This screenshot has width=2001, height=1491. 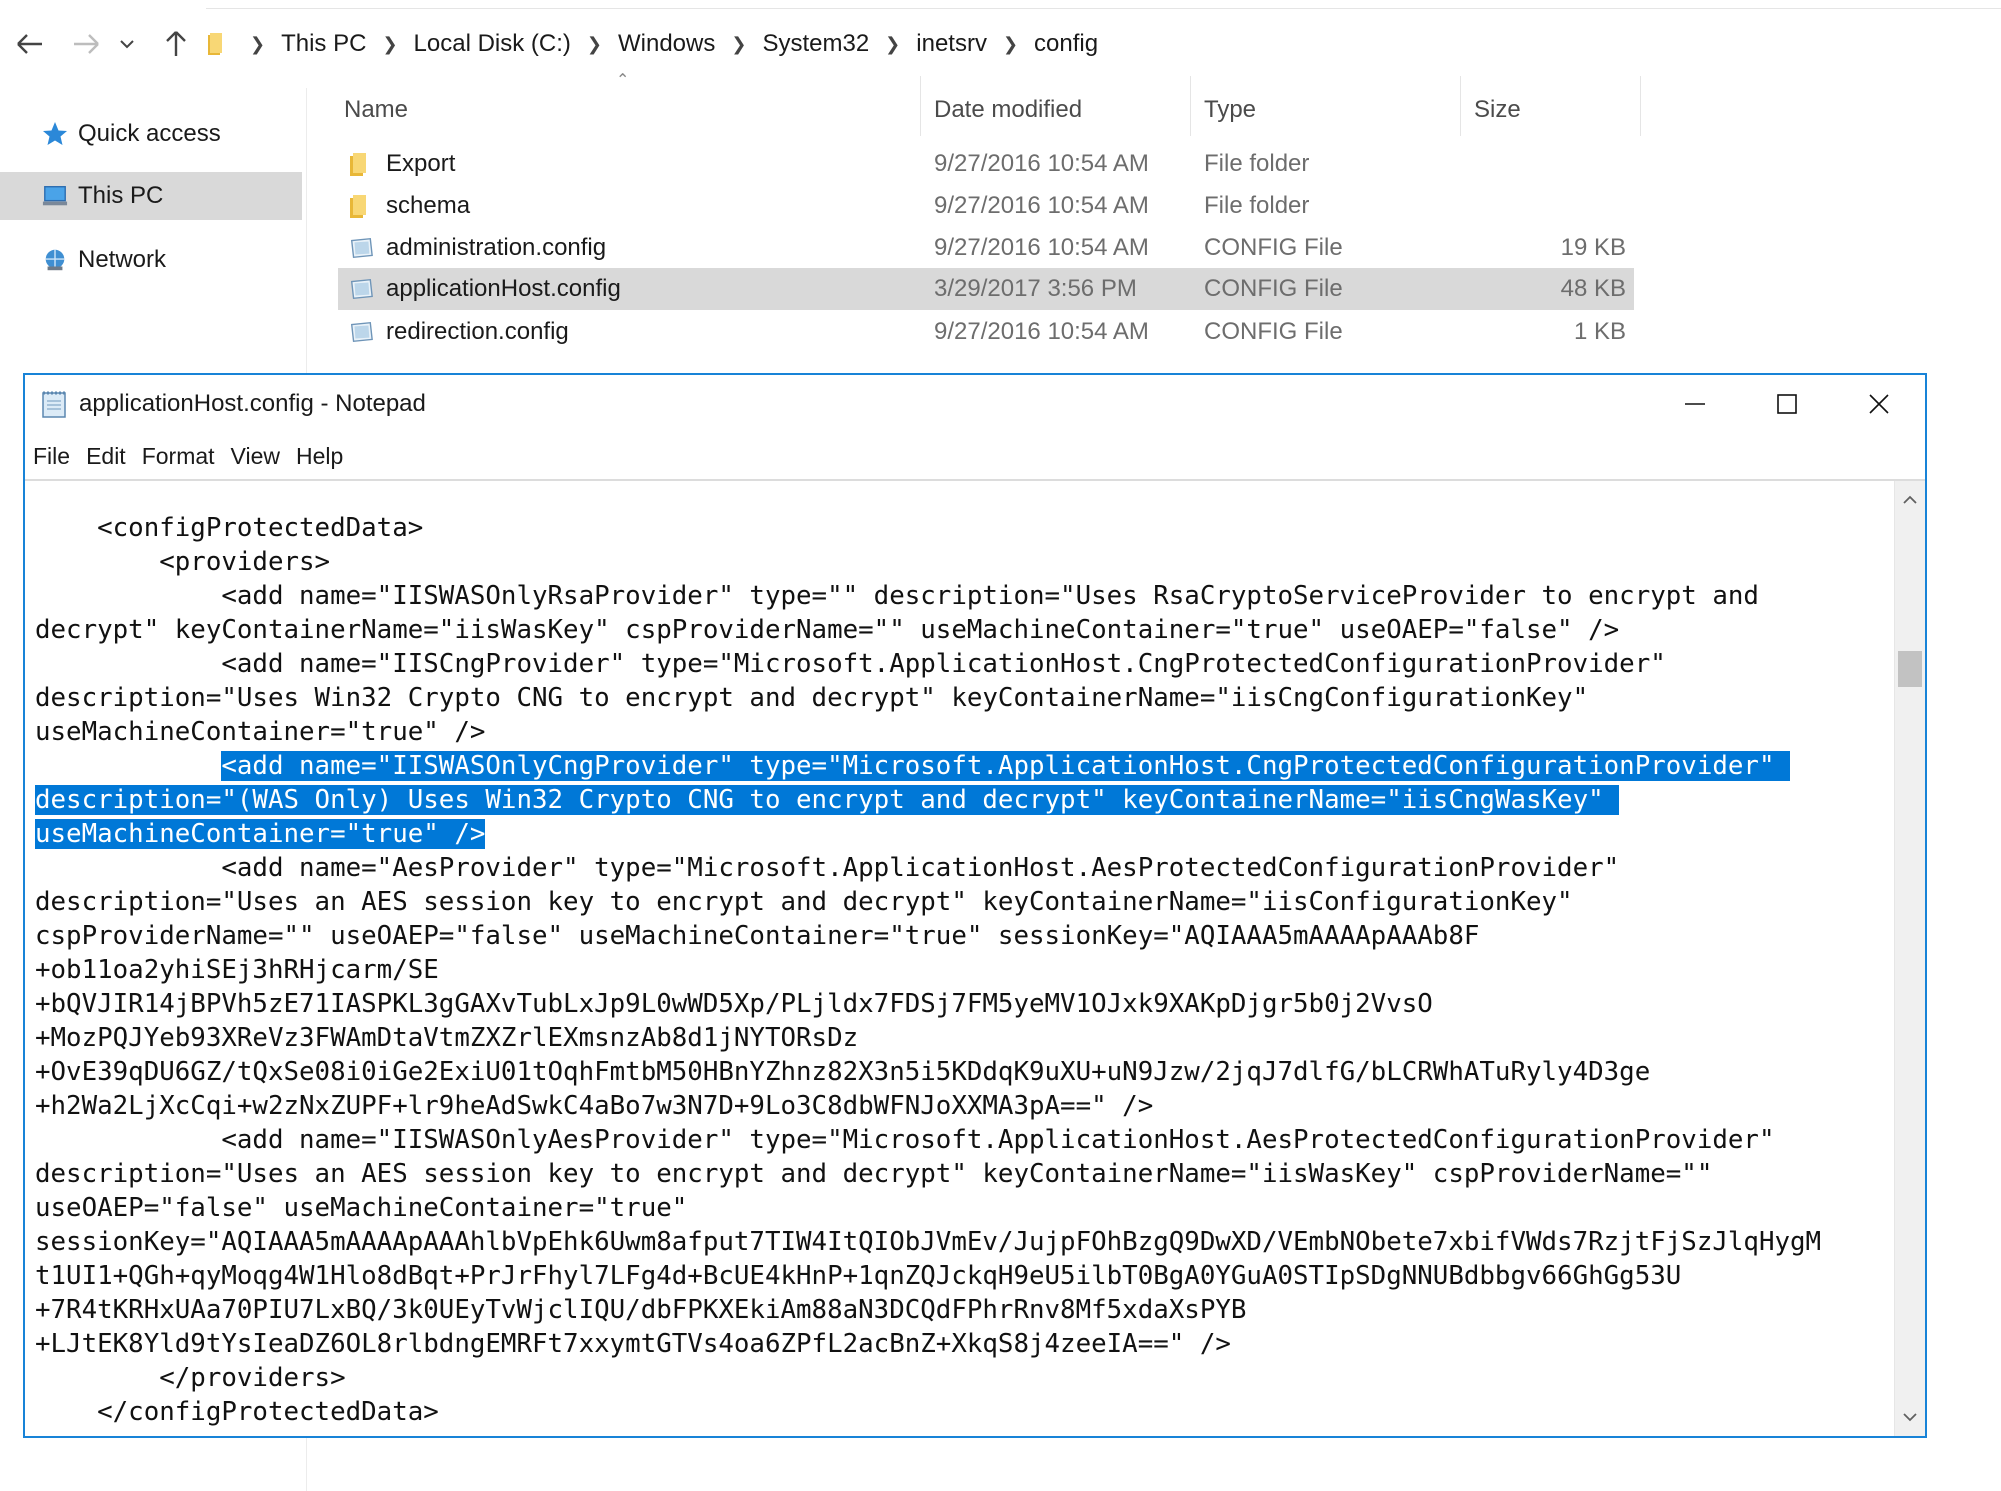 I want to click on column-header-date: Date modified, so click(x=1008, y=110).